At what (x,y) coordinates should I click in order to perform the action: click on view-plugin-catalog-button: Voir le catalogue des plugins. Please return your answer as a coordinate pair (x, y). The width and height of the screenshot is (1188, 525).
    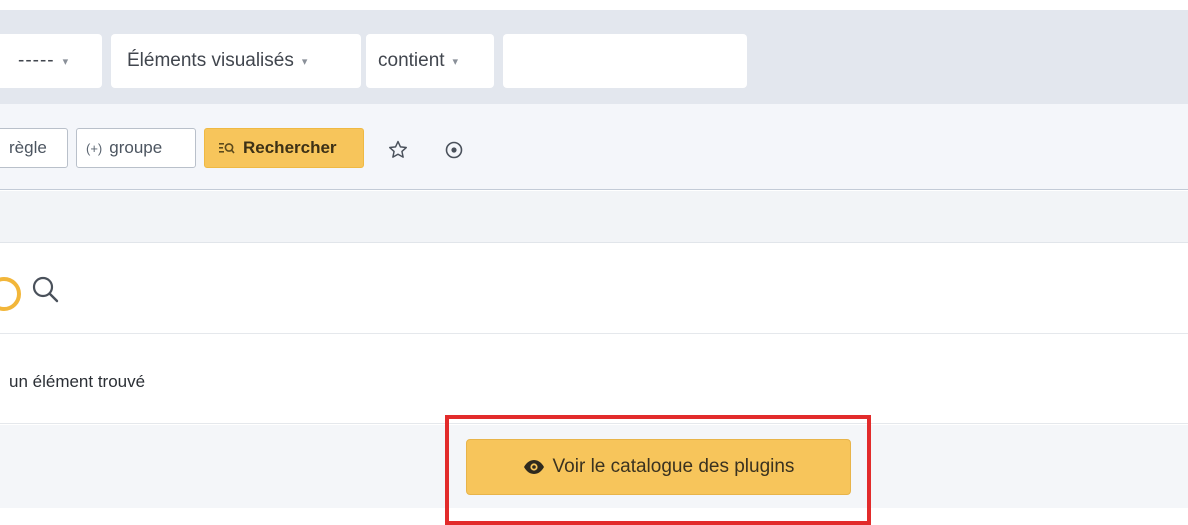
    Looking at the image, I should click on (658, 467).